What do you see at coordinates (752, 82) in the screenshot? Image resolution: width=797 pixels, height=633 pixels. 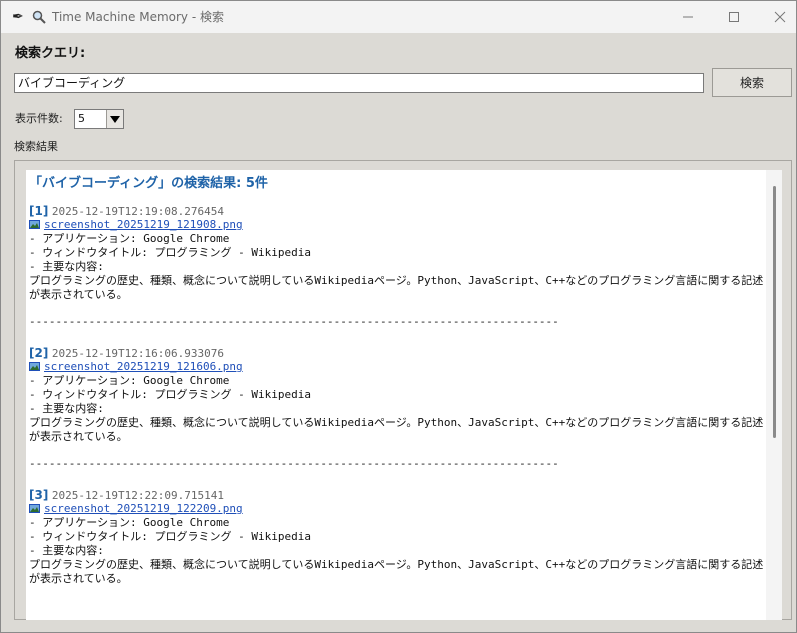 I see `search-button: 検索` at bounding box center [752, 82].